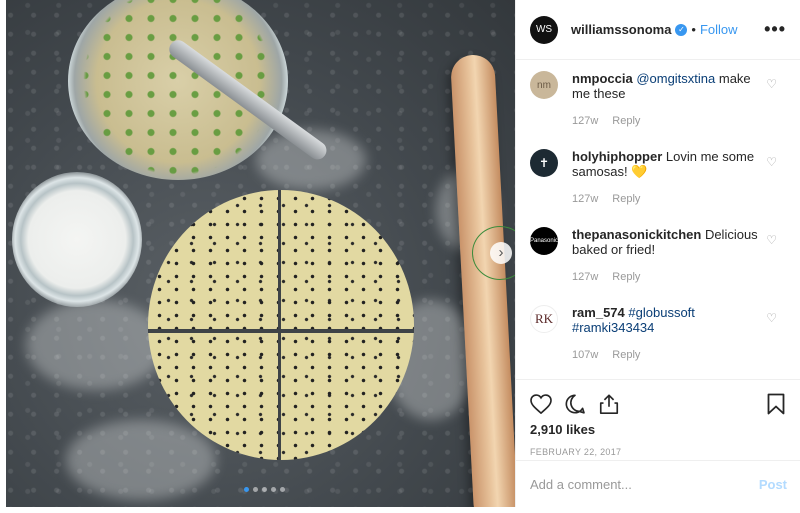 This screenshot has width=800, height=513. Describe the element at coordinates (501, 253) in the screenshot. I see `next-arrow-icon: ›` at that location.